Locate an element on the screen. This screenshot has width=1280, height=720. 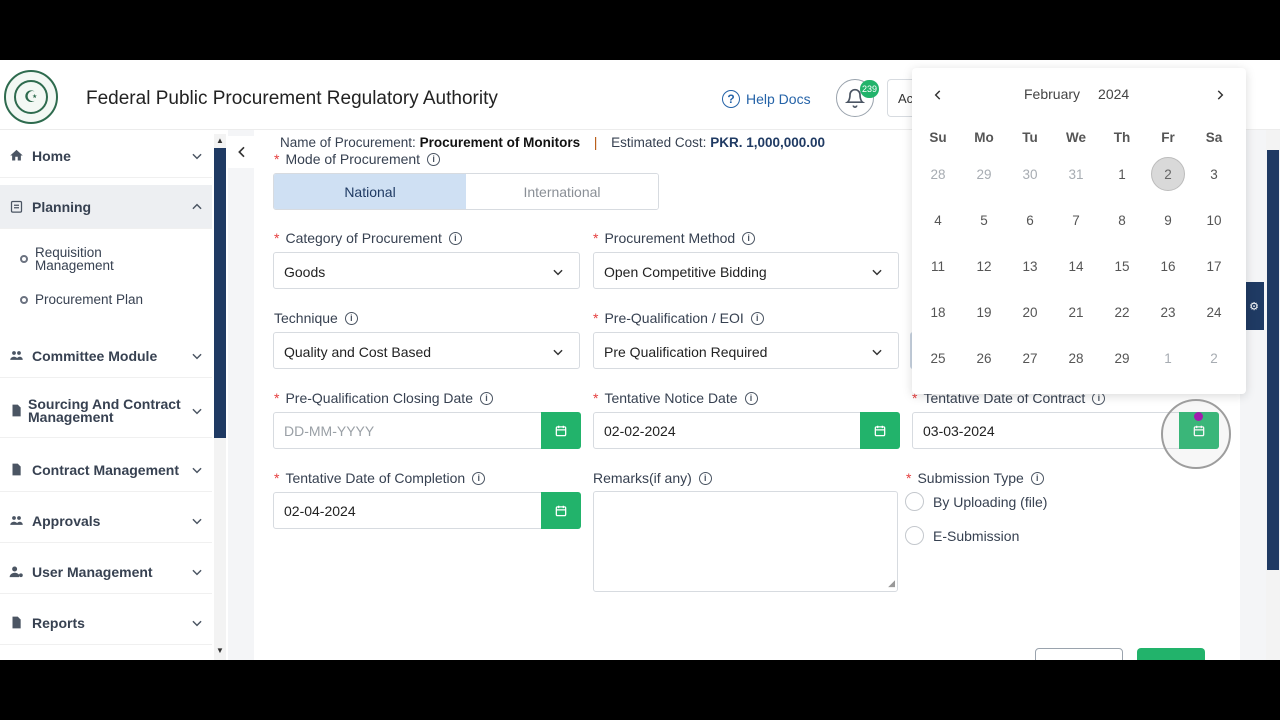
contract-date-input is located at coordinates (1023, 431).